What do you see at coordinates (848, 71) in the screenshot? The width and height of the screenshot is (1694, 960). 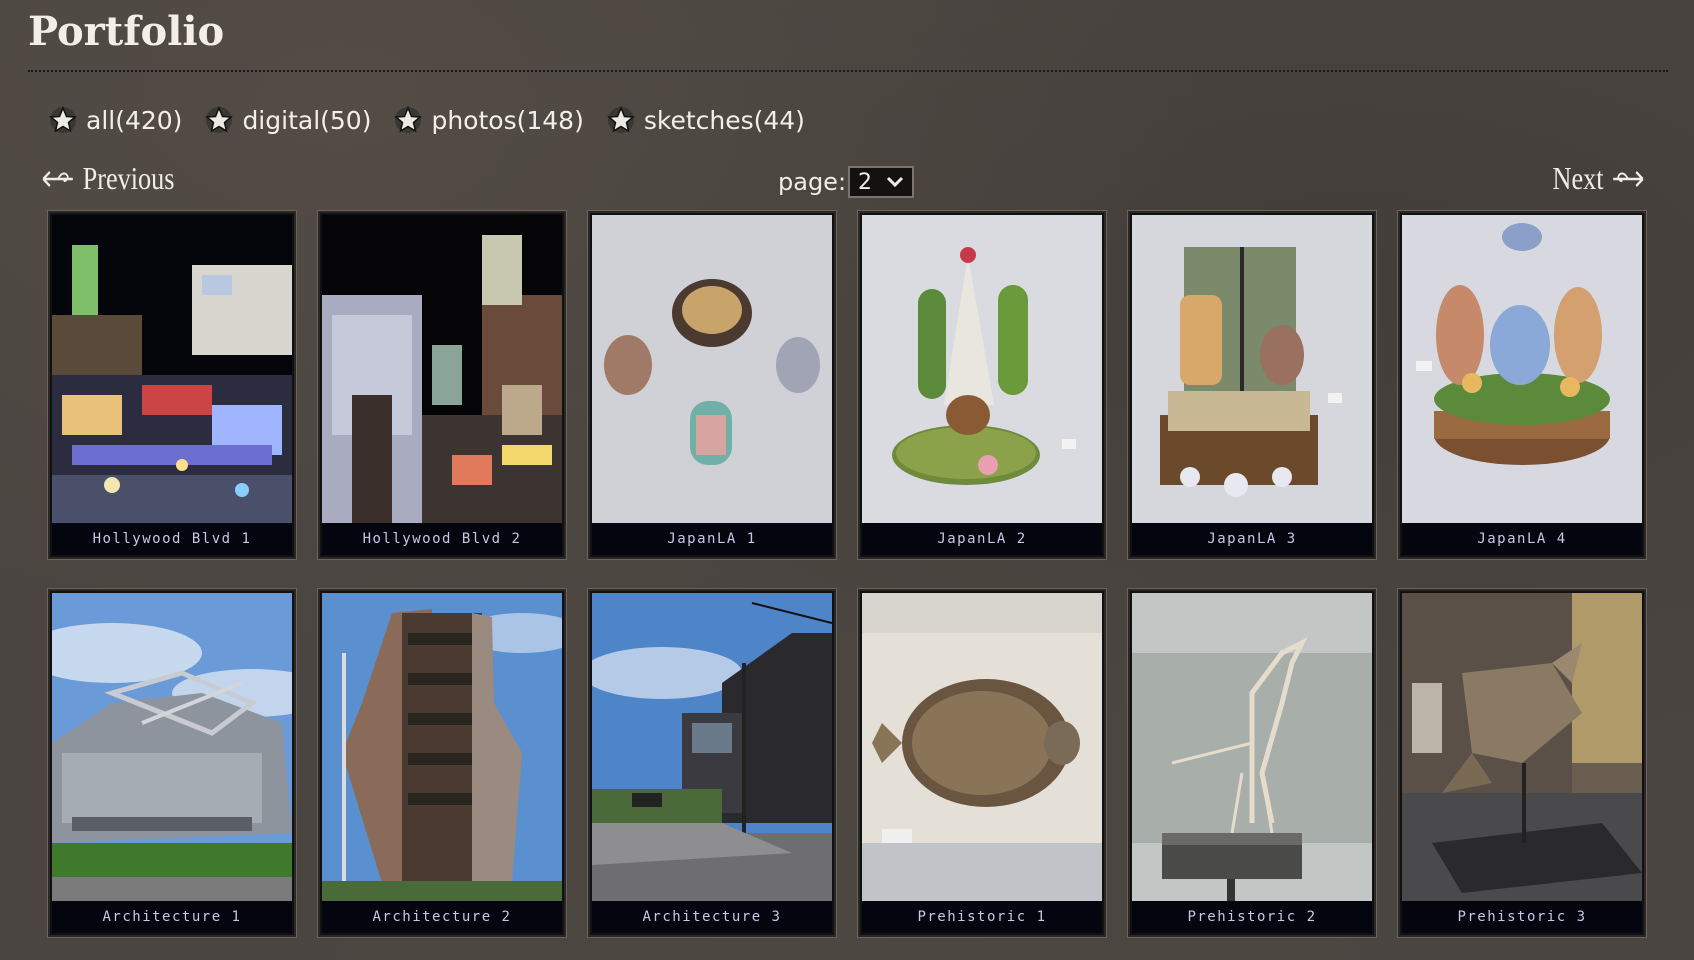 I see `title-divider` at bounding box center [848, 71].